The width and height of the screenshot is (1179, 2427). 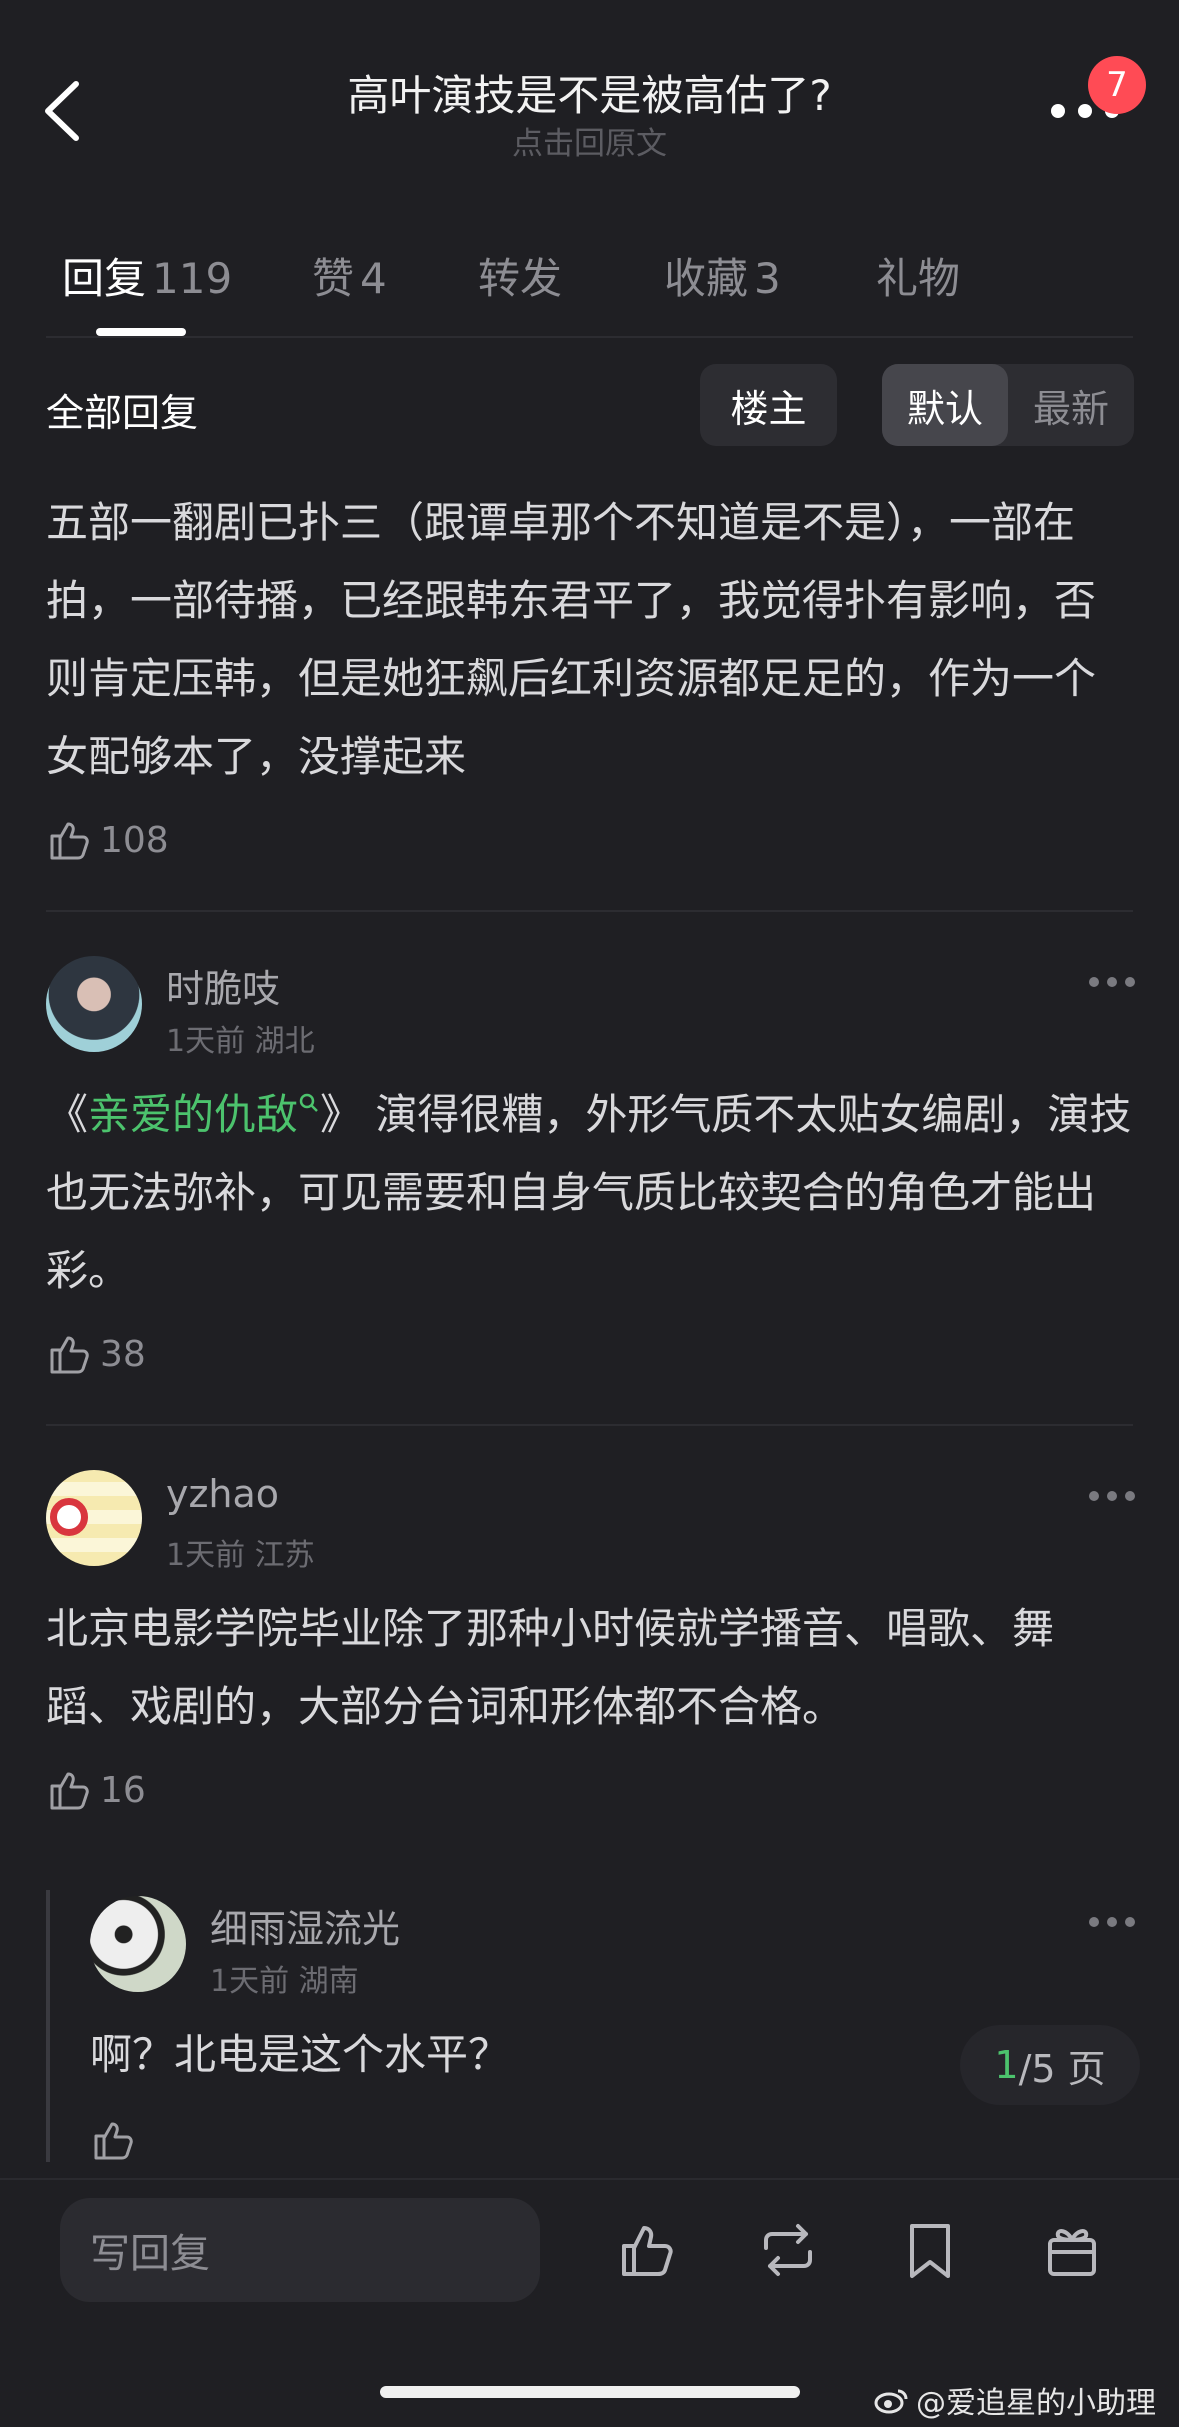 I want to click on page-title: 高叶演技是不是被高估了?, so click(x=589, y=95).